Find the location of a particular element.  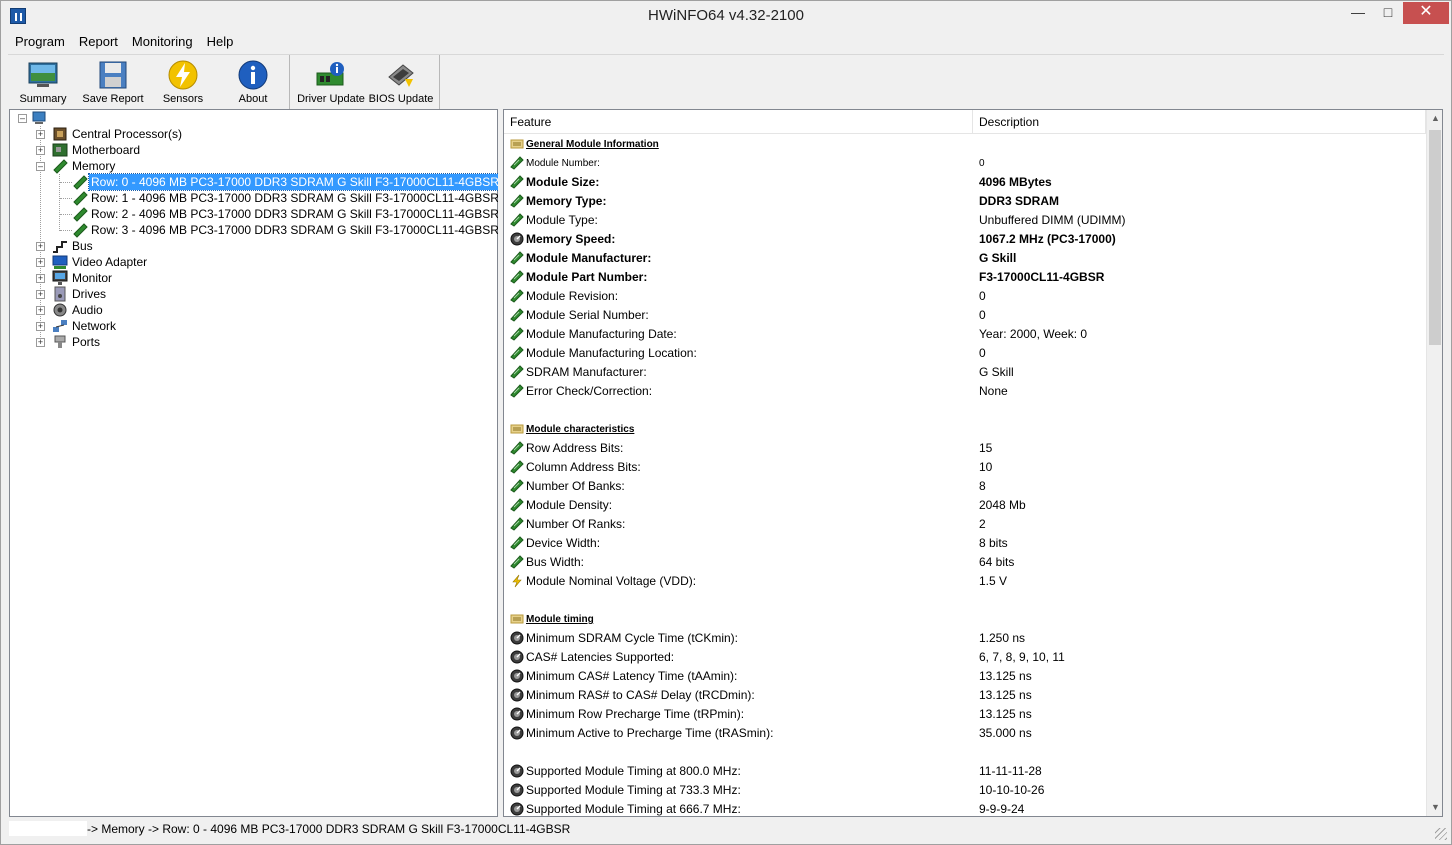

summary-button: Summary is located at coordinates (43, 81).